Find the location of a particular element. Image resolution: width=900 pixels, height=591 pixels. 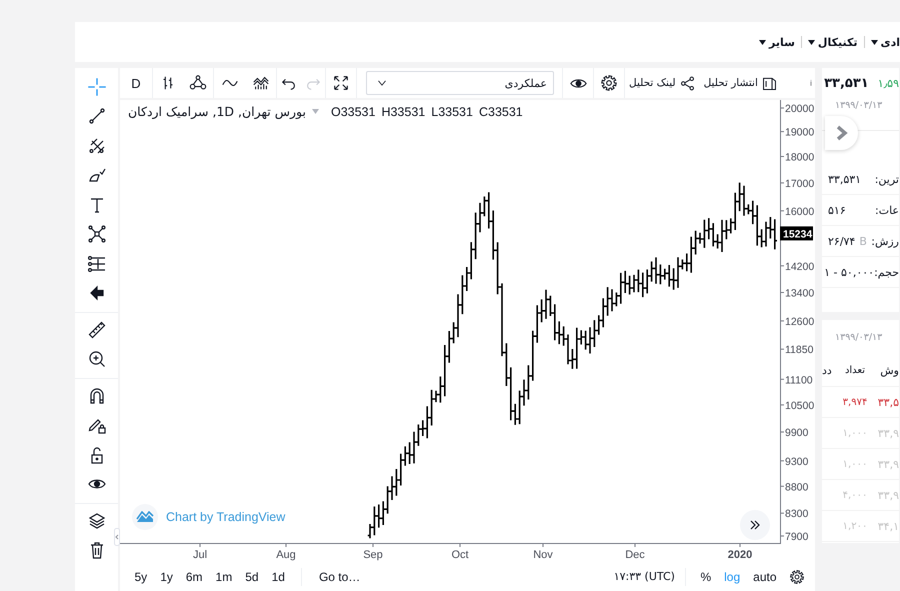

range-button: 1m is located at coordinates (224, 576).